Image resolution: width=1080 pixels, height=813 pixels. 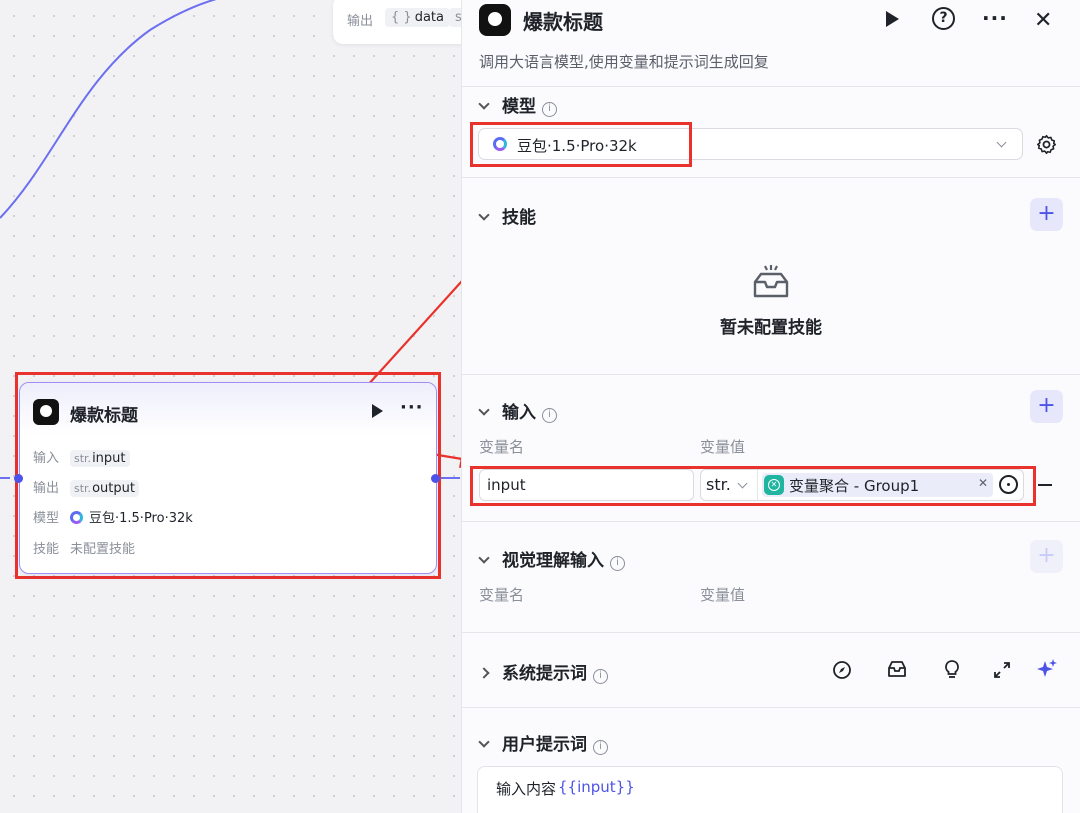 What do you see at coordinates (624, 62) in the screenshot?
I see `panel-description: 调用大语言模型,使用变量和提示词生成回复` at bounding box center [624, 62].